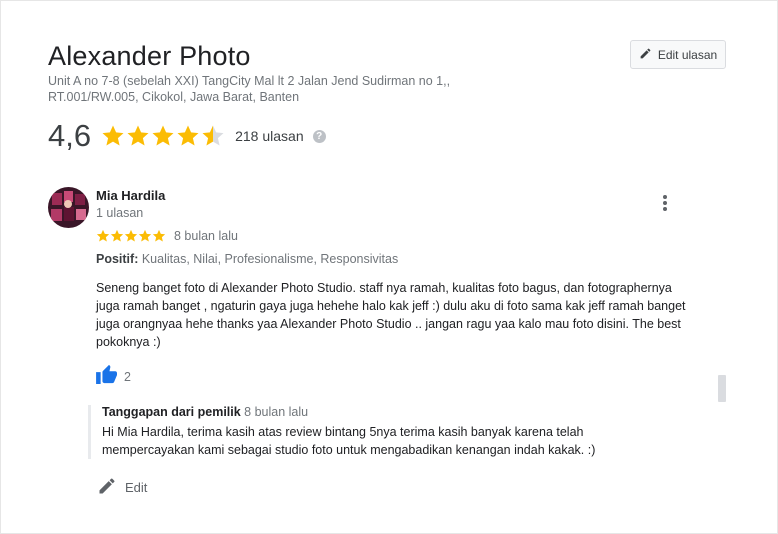 This screenshot has height=534, width=778. What do you see at coordinates (269, 136) in the screenshot?
I see `review-count: 218 ulasan` at bounding box center [269, 136].